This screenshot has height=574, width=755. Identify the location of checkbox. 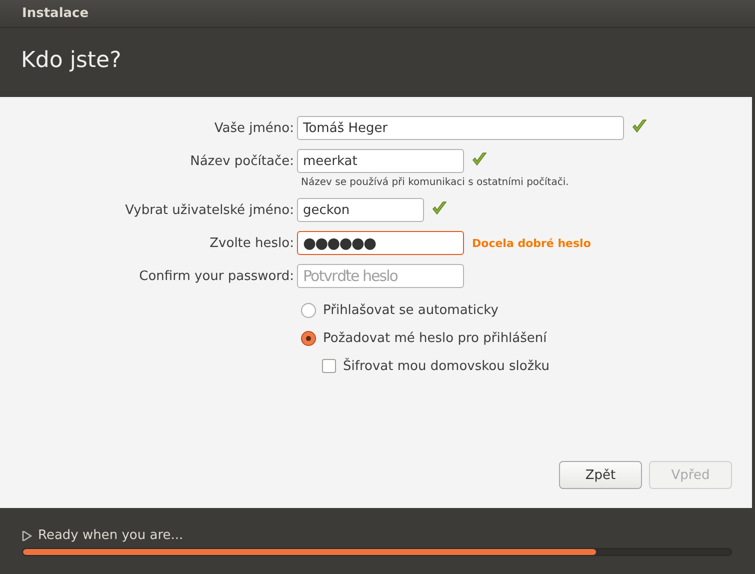
(329, 366).